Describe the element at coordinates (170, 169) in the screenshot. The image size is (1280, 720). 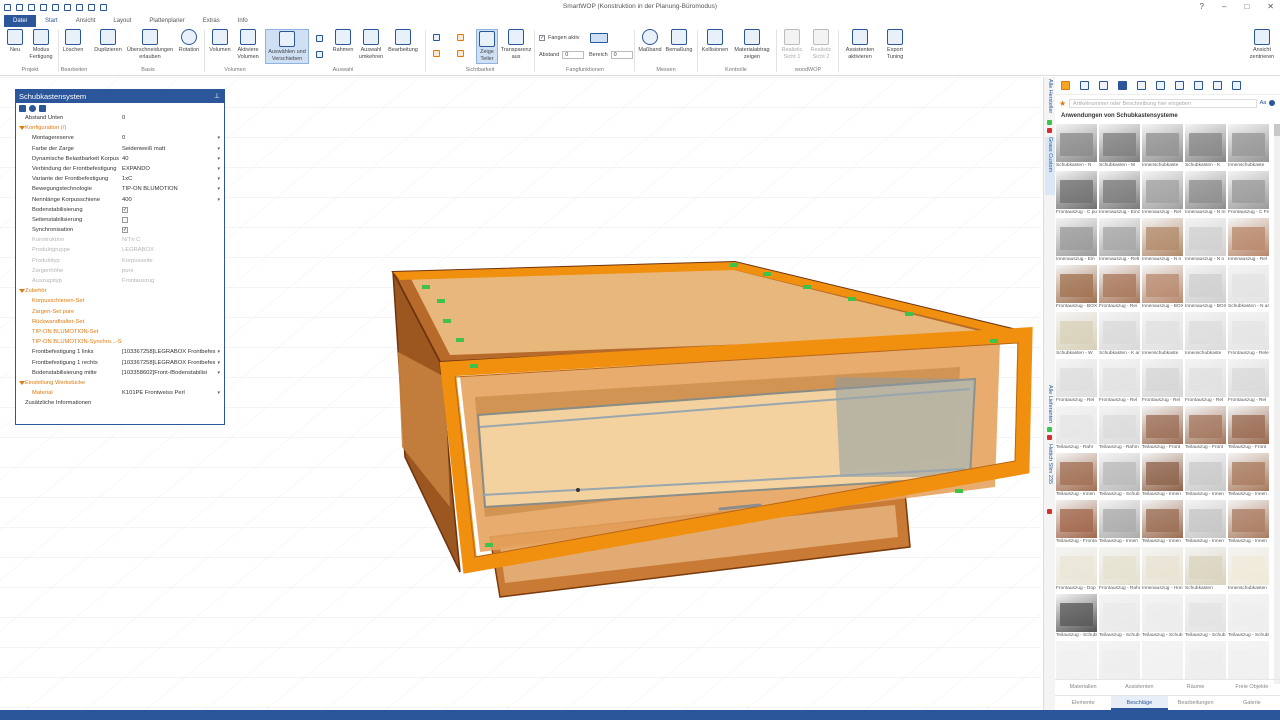
I see `property-value: EXPANDO` at that location.